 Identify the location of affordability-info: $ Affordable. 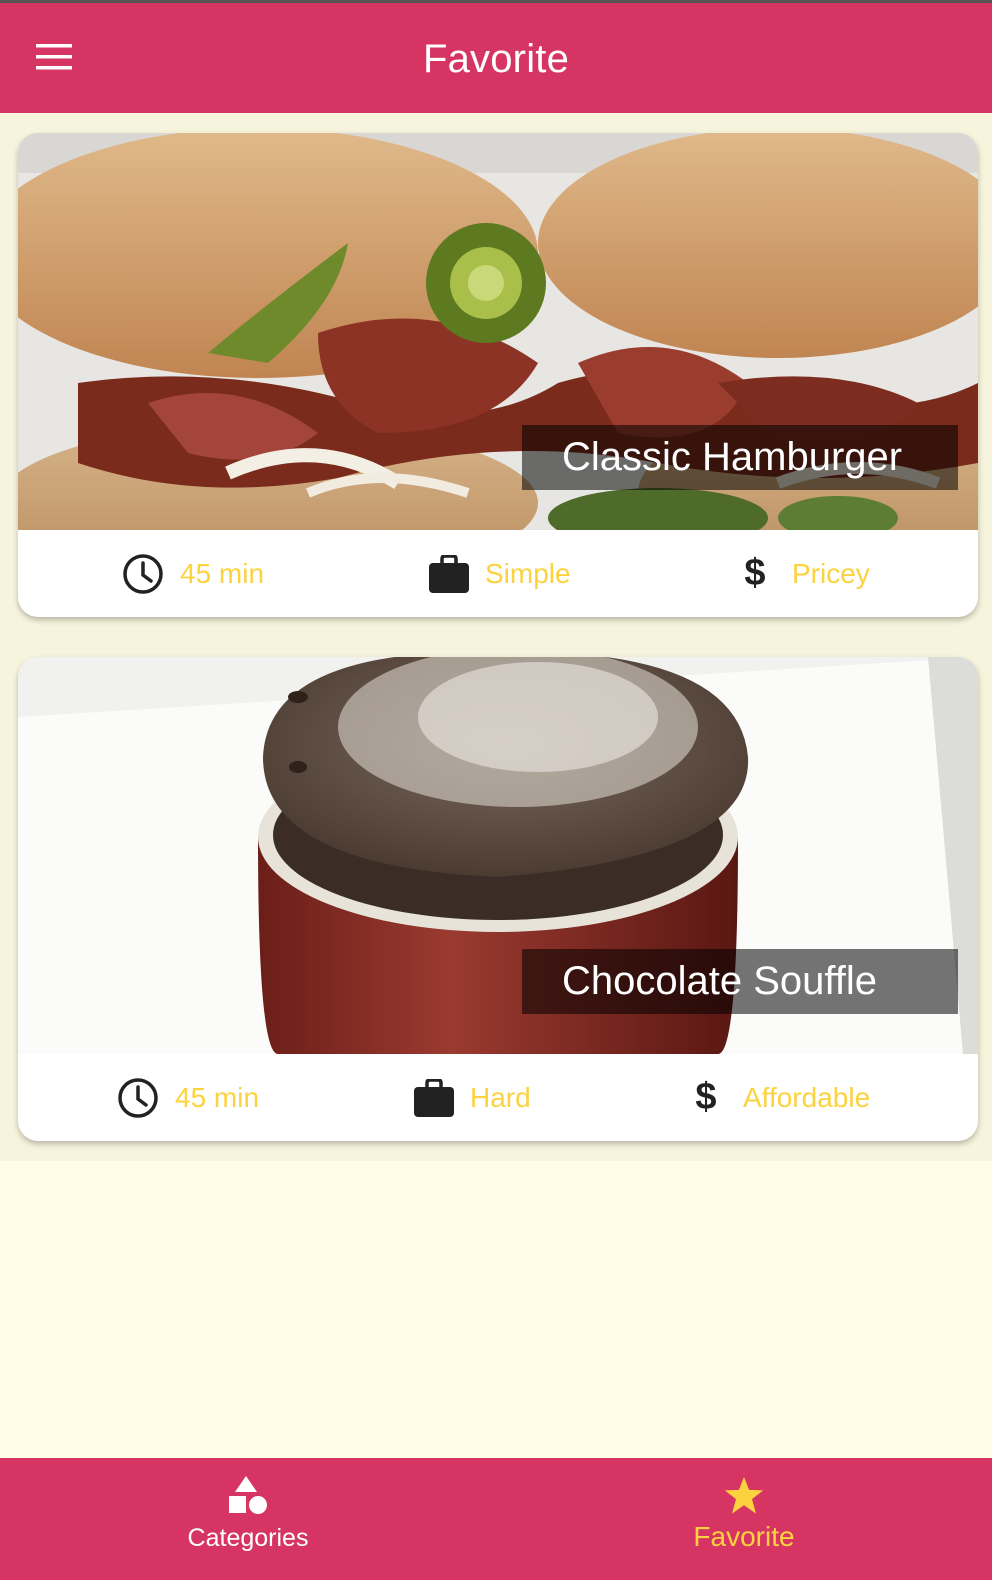
(779, 1097).